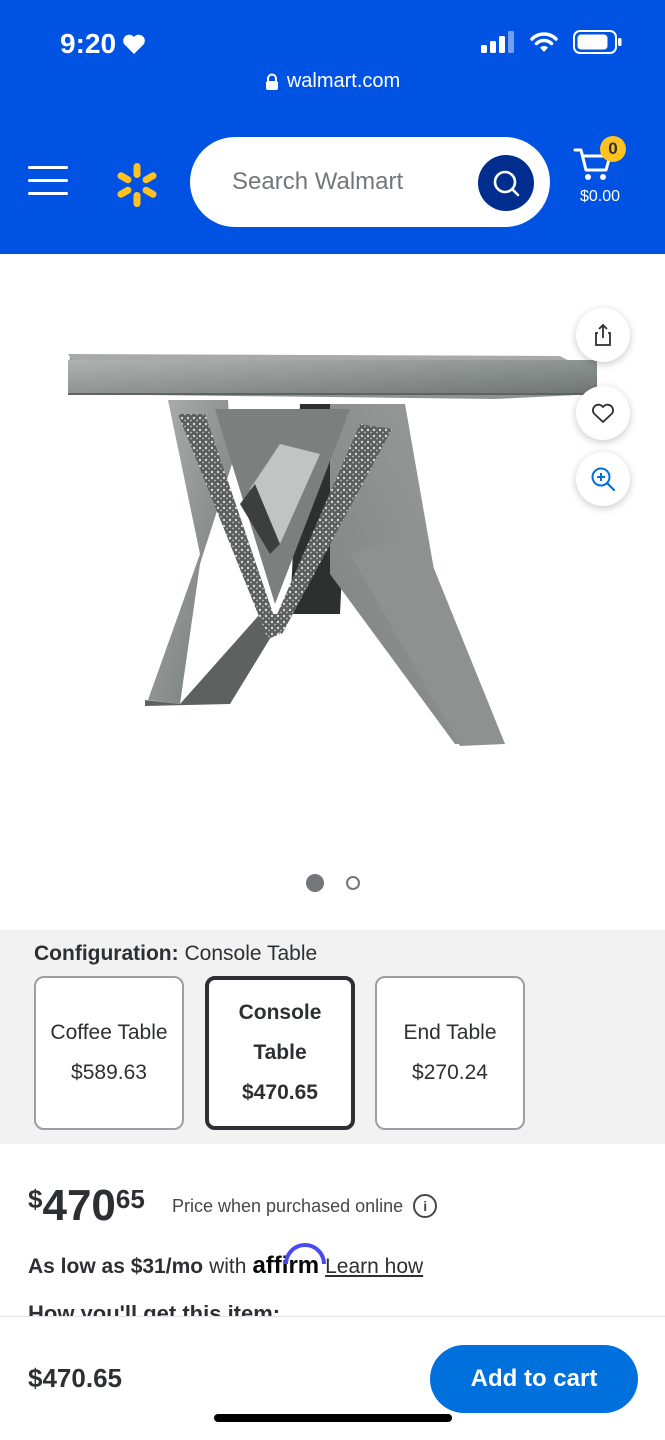 The image size is (665, 1440). What do you see at coordinates (347, 182) in the screenshot?
I see `search-input` at bounding box center [347, 182].